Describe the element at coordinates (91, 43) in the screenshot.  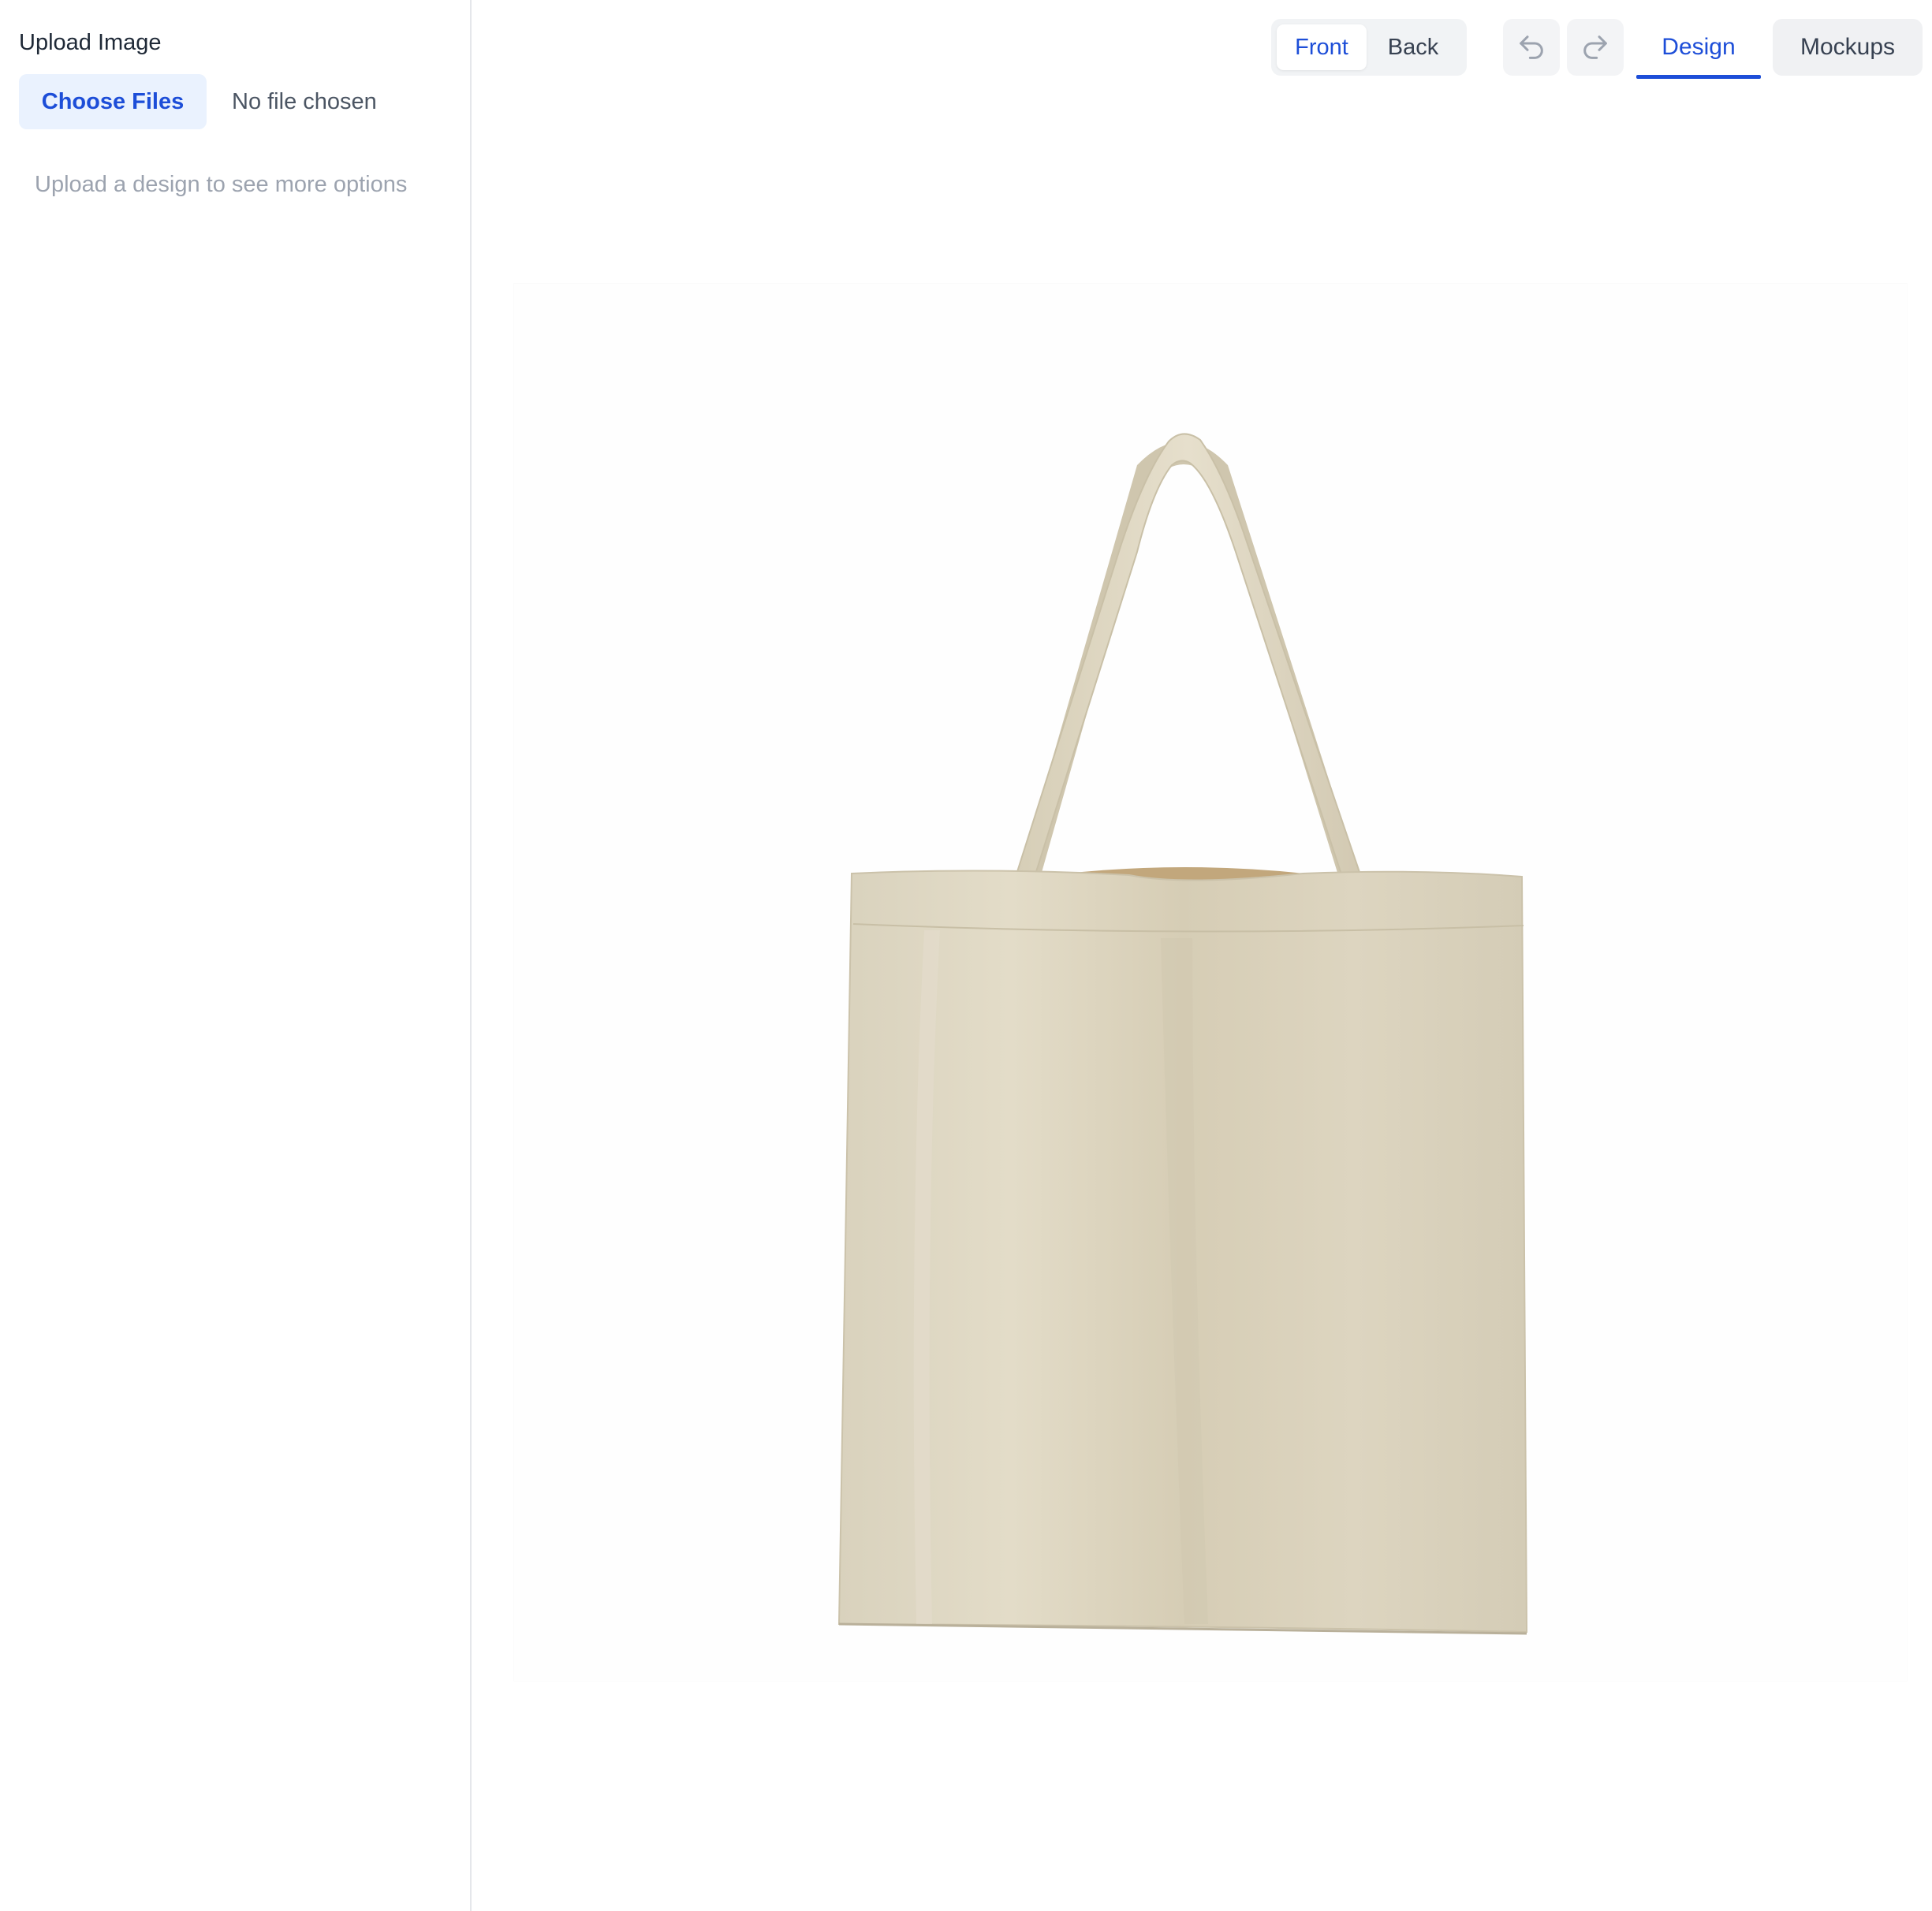
I see `upload-image-label: Upload Image` at that location.